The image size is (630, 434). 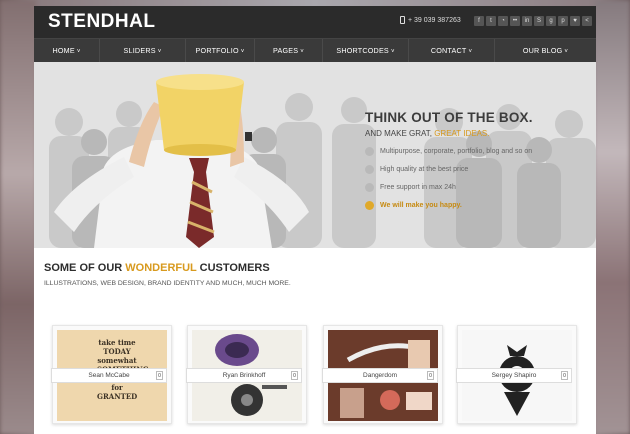 I want to click on customer-name-label: Ryan Brinkhoff 0, so click(x=244, y=375).